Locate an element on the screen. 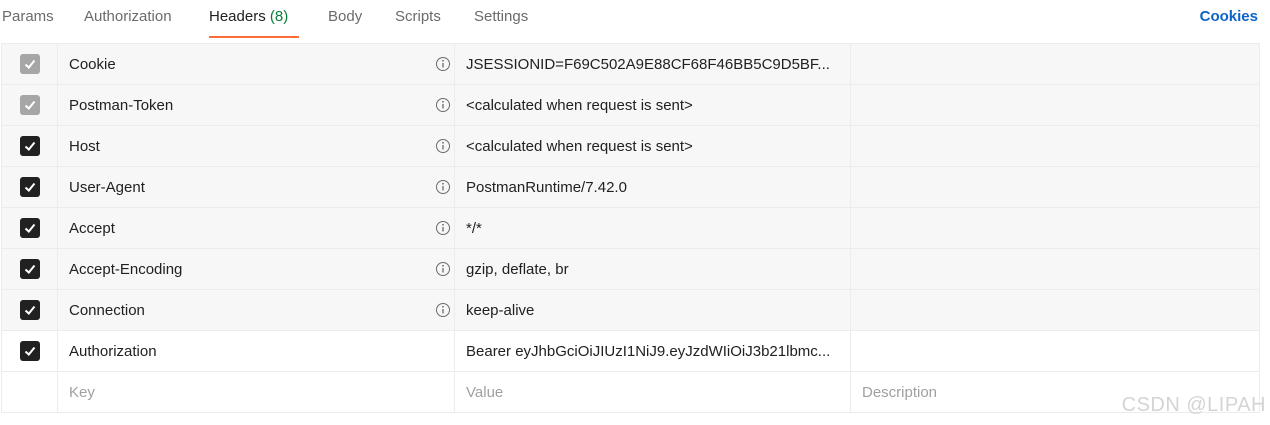 The width and height of the screenshot is (1270, 425). tab-headers-label: Headers is located at coordinates (237, 16).